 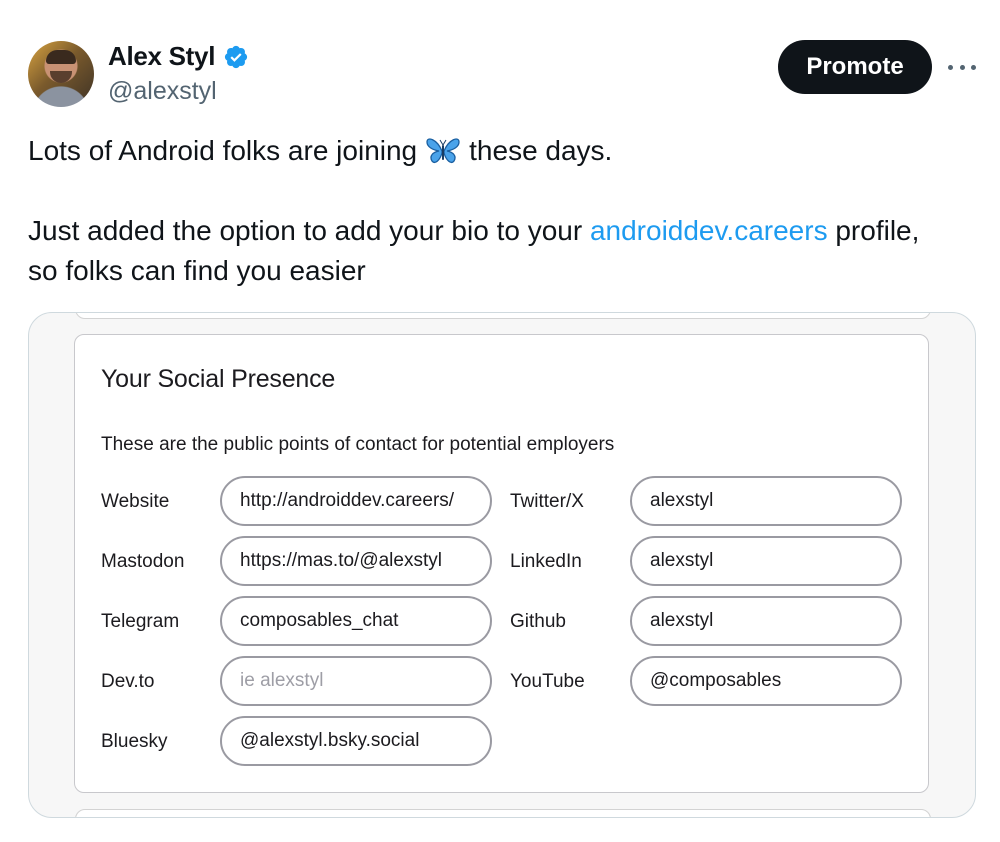 What do you see at coordinates (162, 91) in the screenshot?
I see `author-handle: @alexstyl` at bounding box center [162, 91].